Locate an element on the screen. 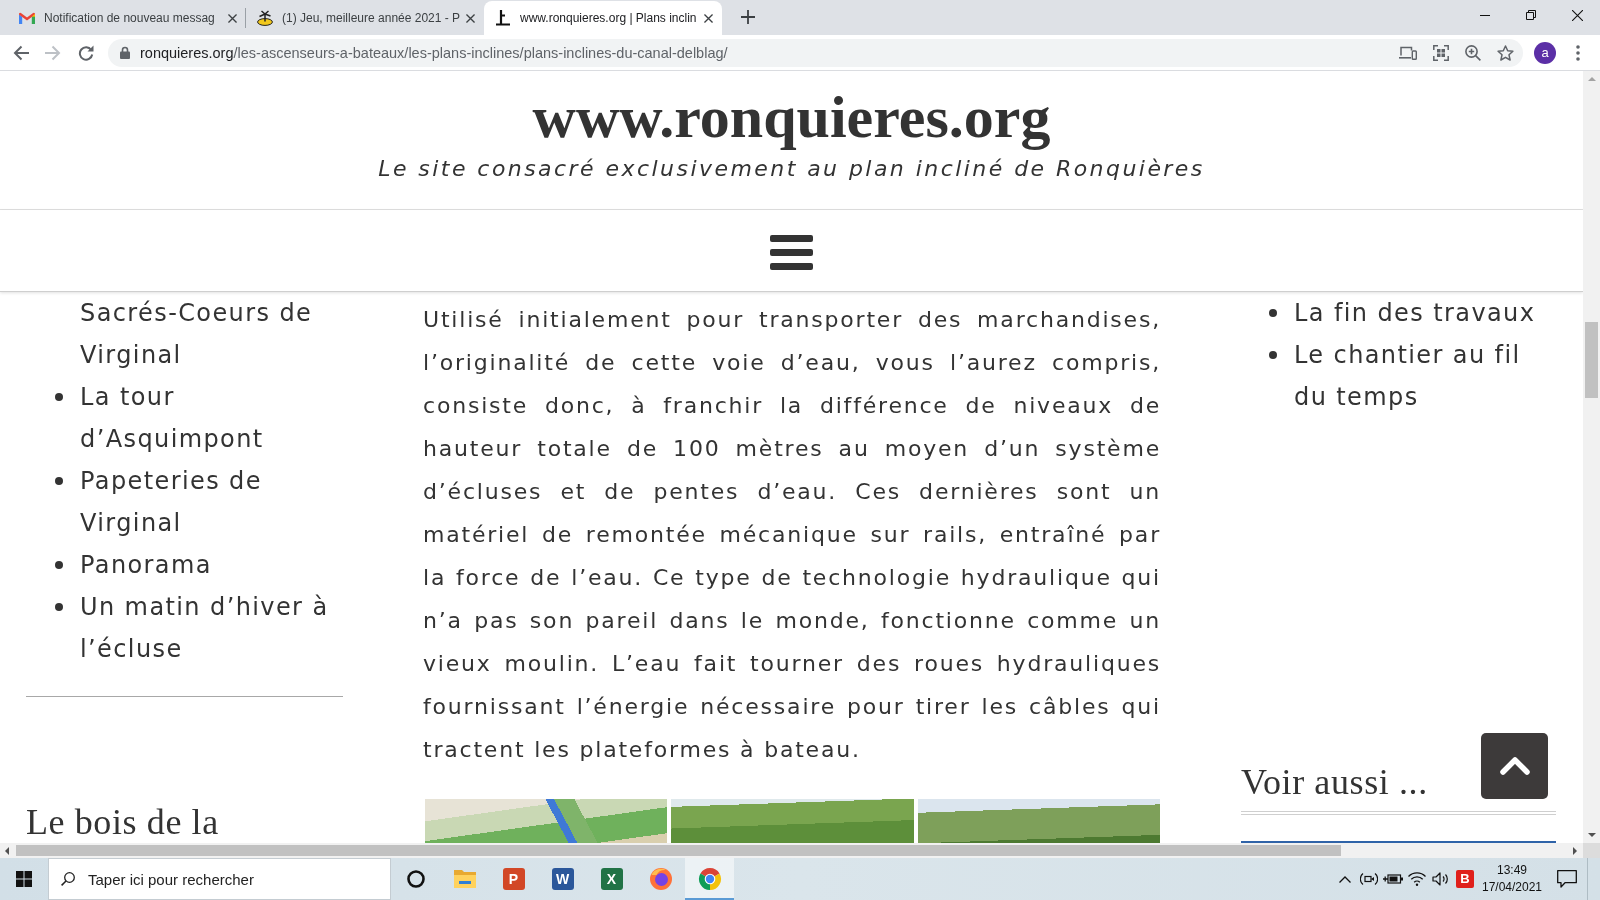  four-squares-icon is located at coordinates (24, 879).